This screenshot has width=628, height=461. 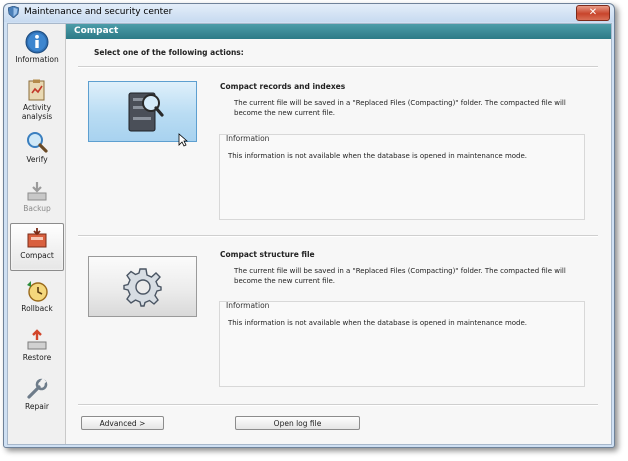 I want to click on magnifier-icon, so click(x=37, y=142).